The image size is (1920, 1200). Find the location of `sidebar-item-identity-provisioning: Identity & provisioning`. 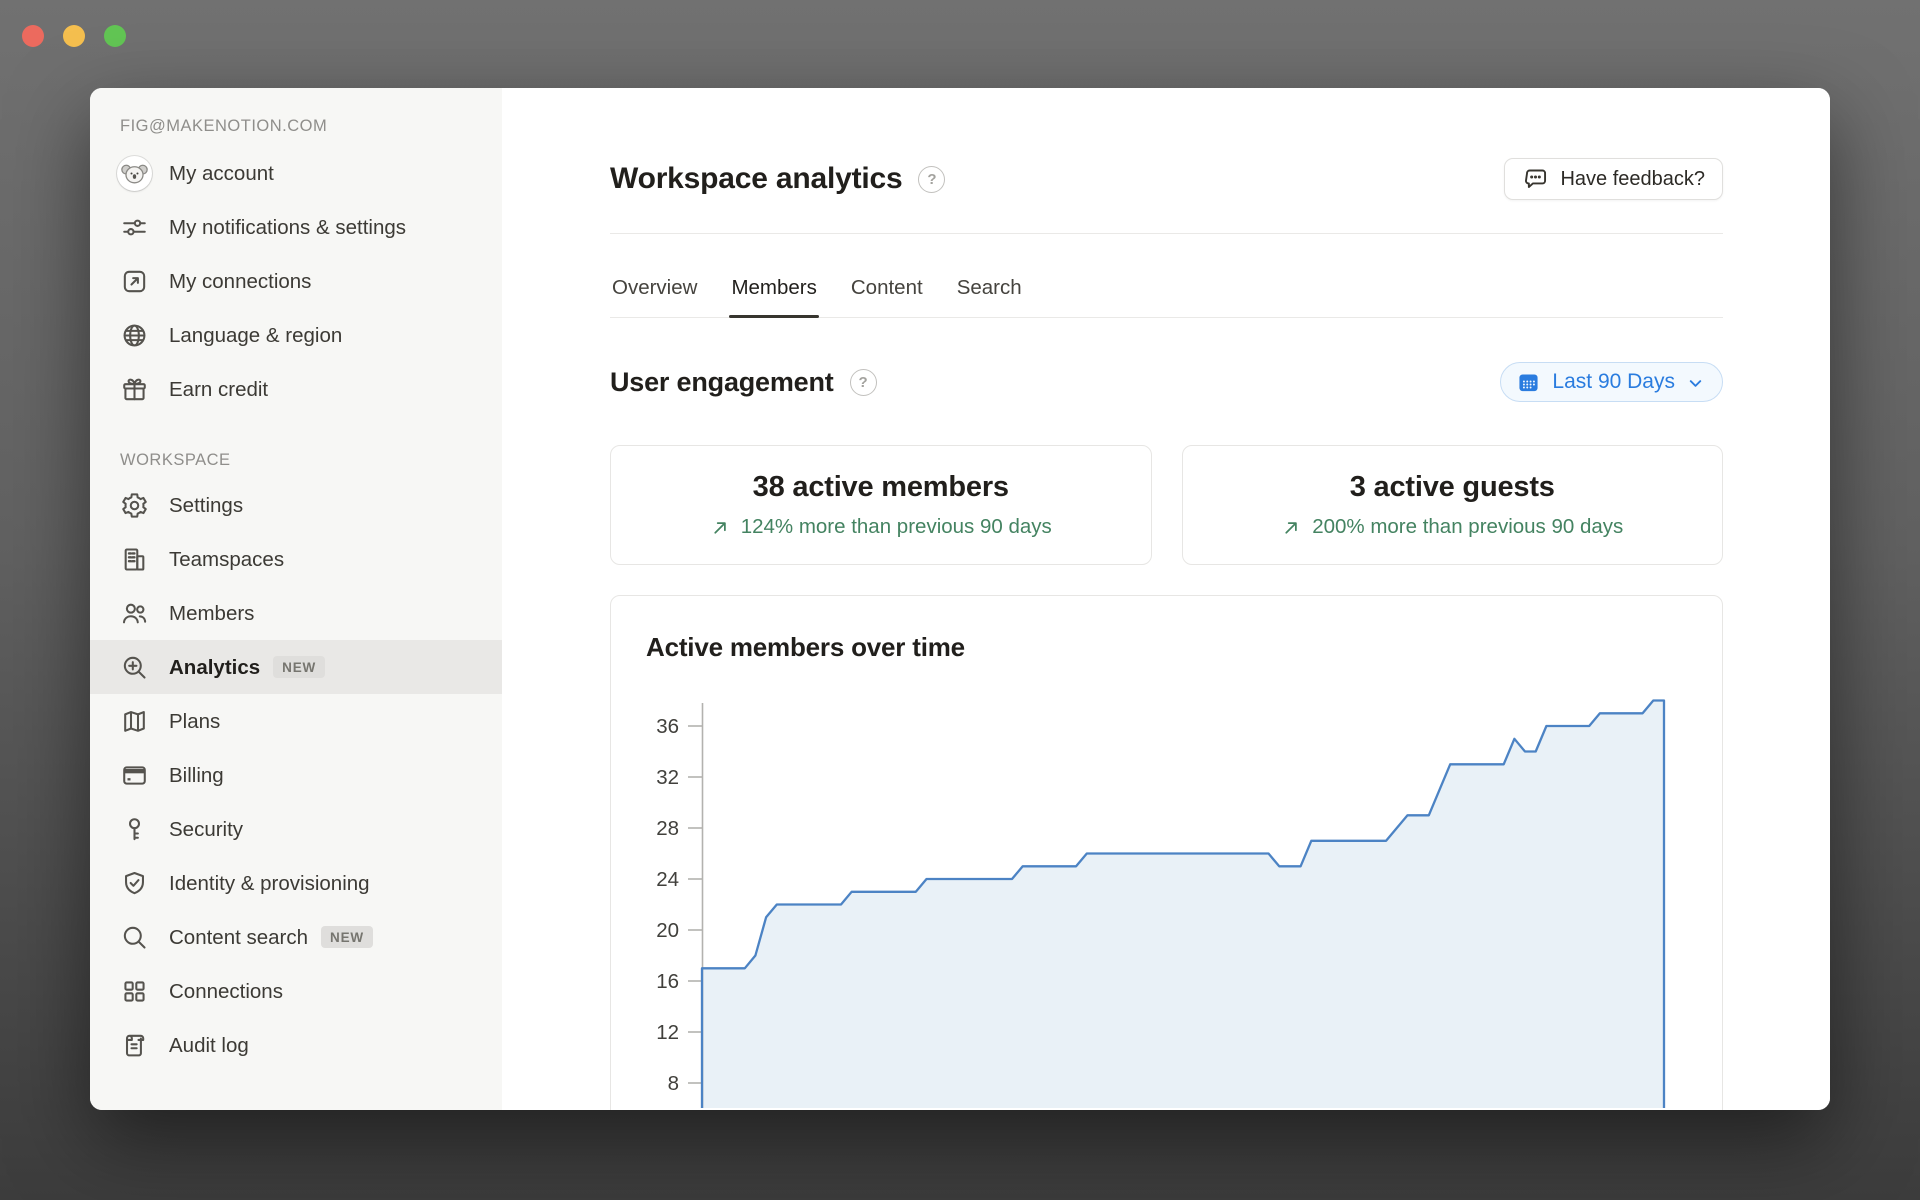

sidebar-item-identity-provisioning: Identity & provisioning is located at coordinates (296, 883).